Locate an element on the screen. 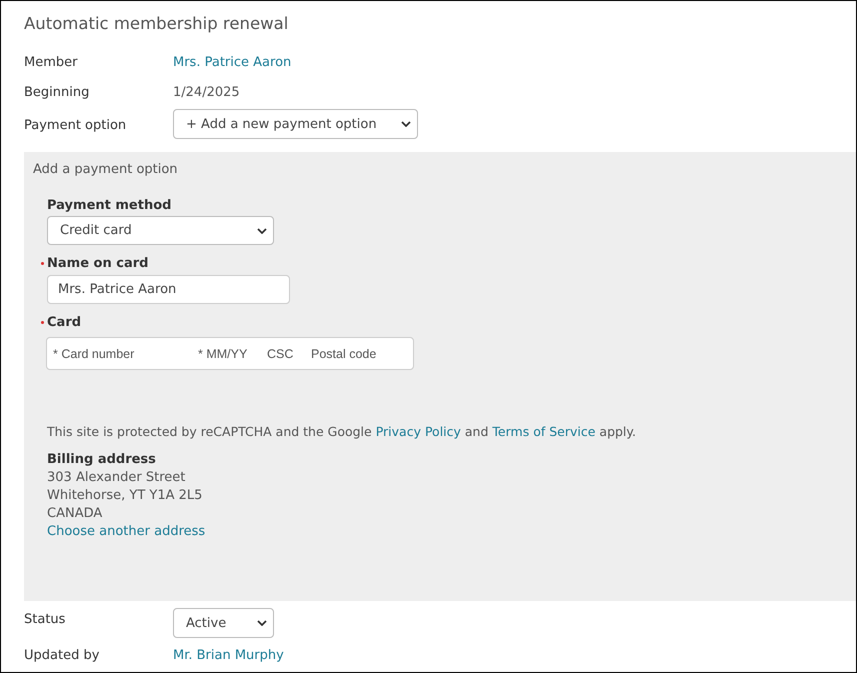 This screenshot has width=857, height=673. panel-heading: Add a payment option is located at coordinates (105, 170).